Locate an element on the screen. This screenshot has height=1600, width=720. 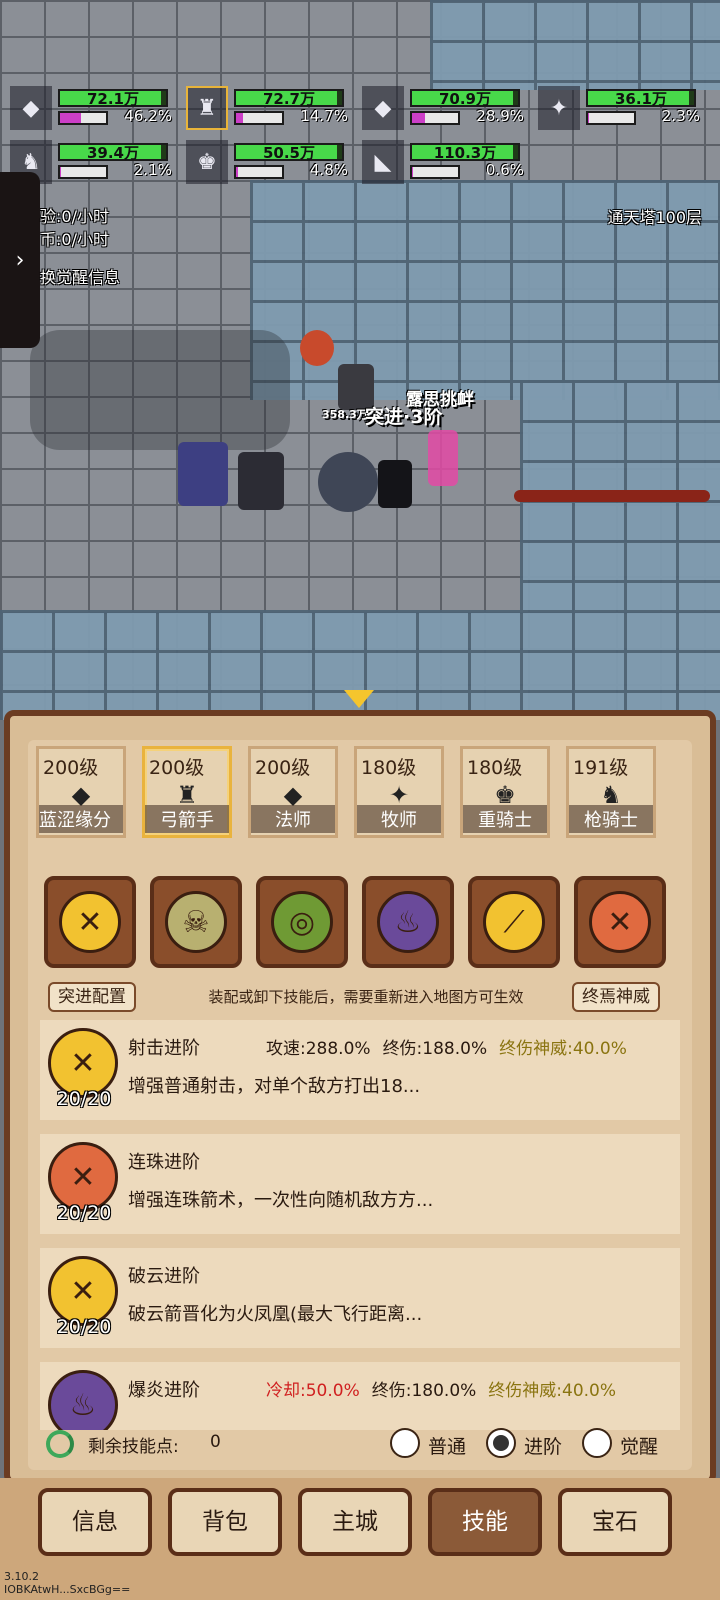
mode-label: 普通 is located at coordinates (447, 1447).